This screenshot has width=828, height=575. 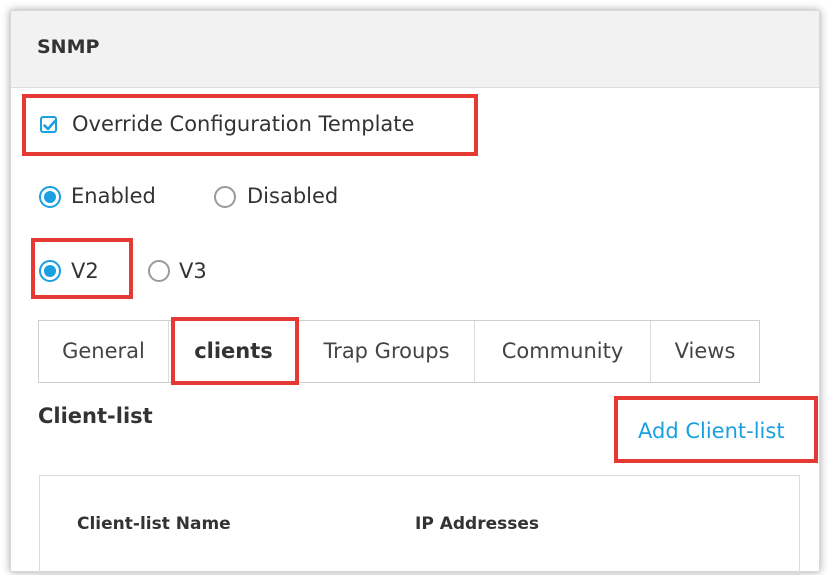 I want to click on add-client-list-highlight-box, so click(x=716, y=429).